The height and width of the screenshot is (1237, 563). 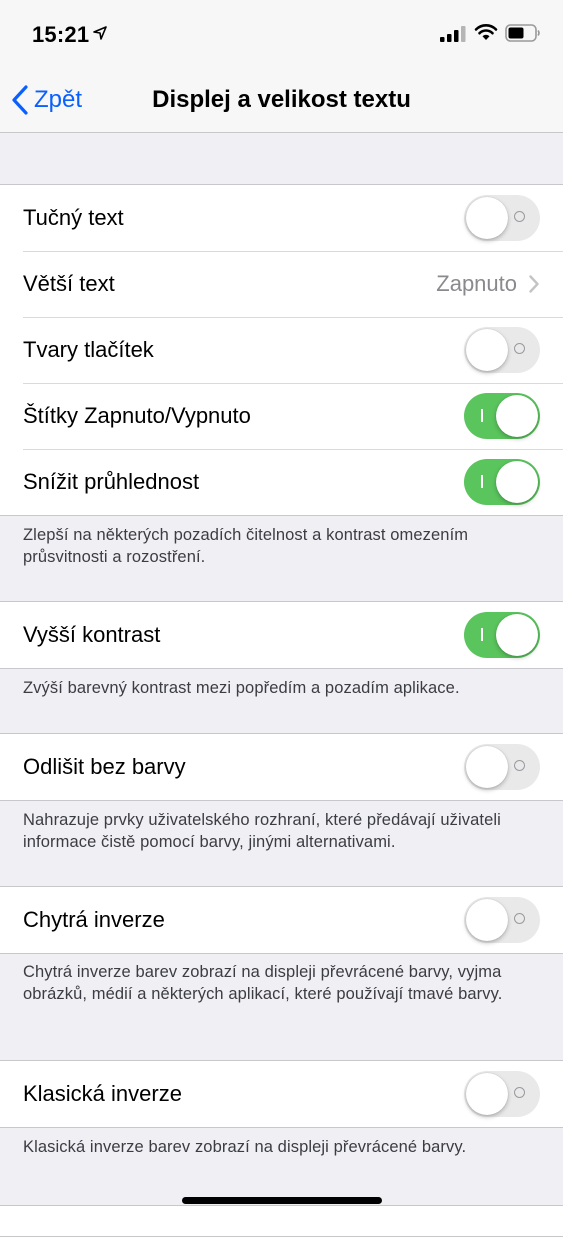 I want to click on row-label: Štítky Zapnuto/Vypnuto, so click(x=137, y=415).